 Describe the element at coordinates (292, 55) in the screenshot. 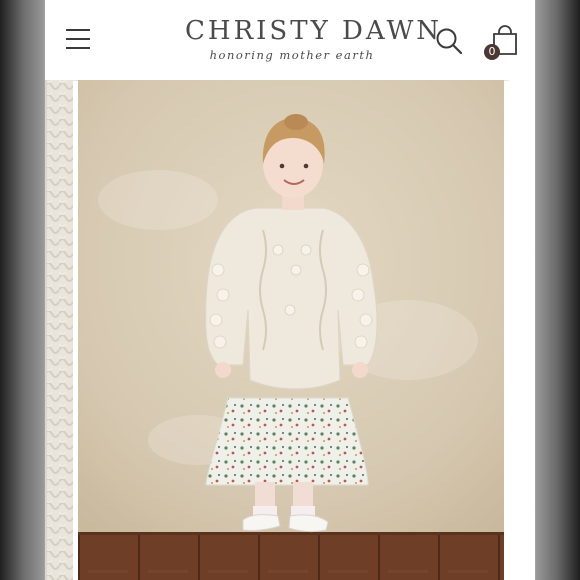

I see `brand-tagline: honoring mother earth` at that location.